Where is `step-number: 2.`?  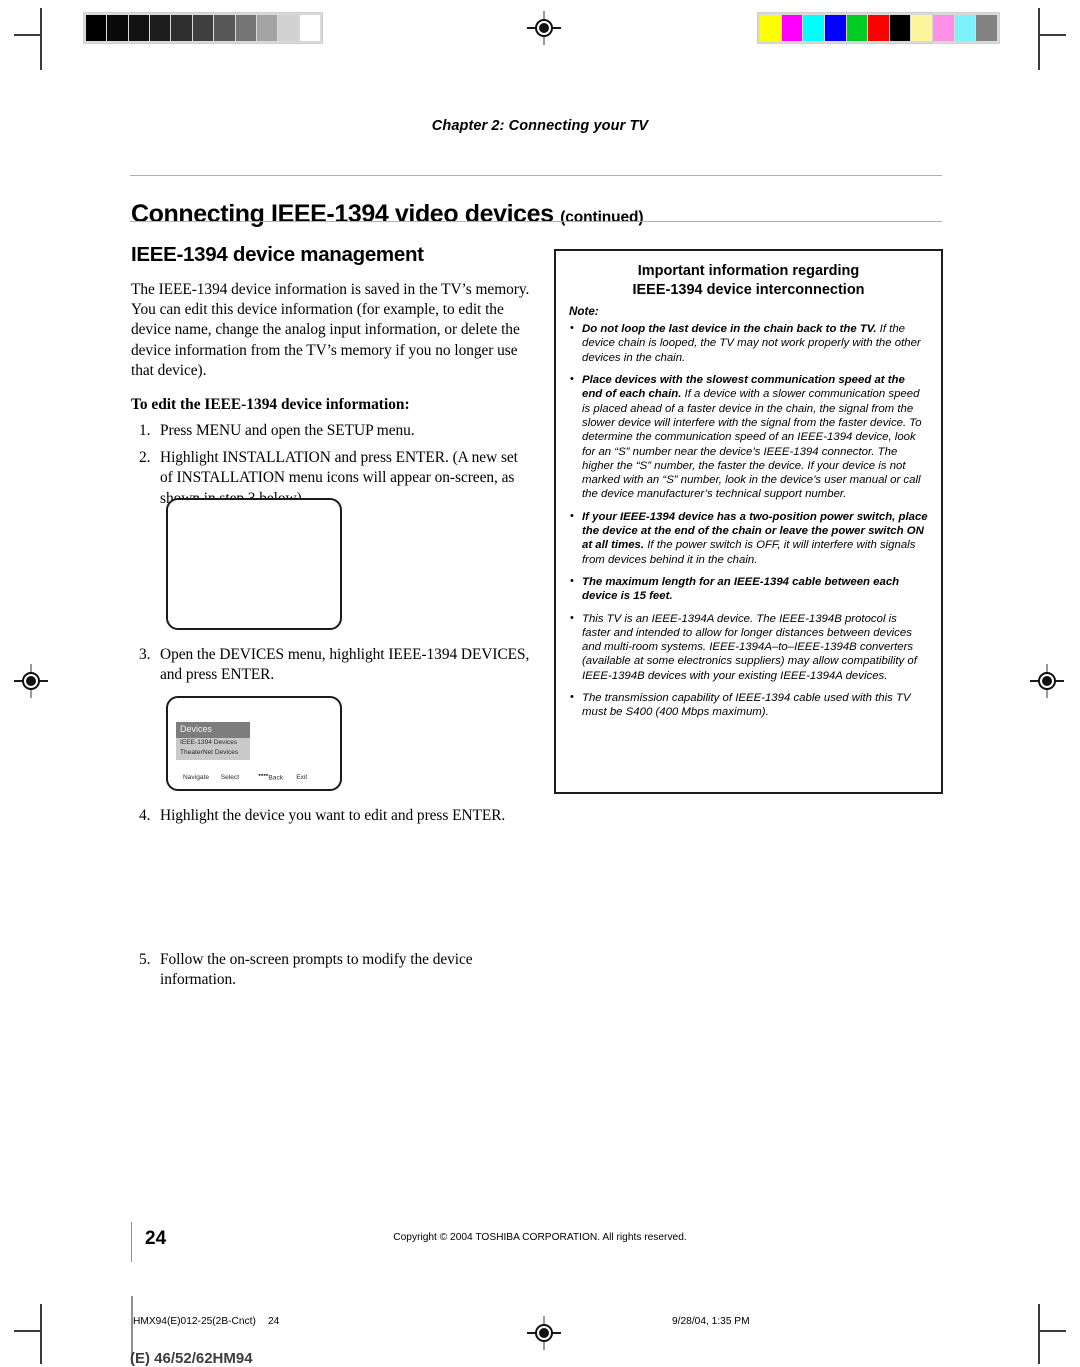 step-number: 2. is located at coordinates (145, 458).